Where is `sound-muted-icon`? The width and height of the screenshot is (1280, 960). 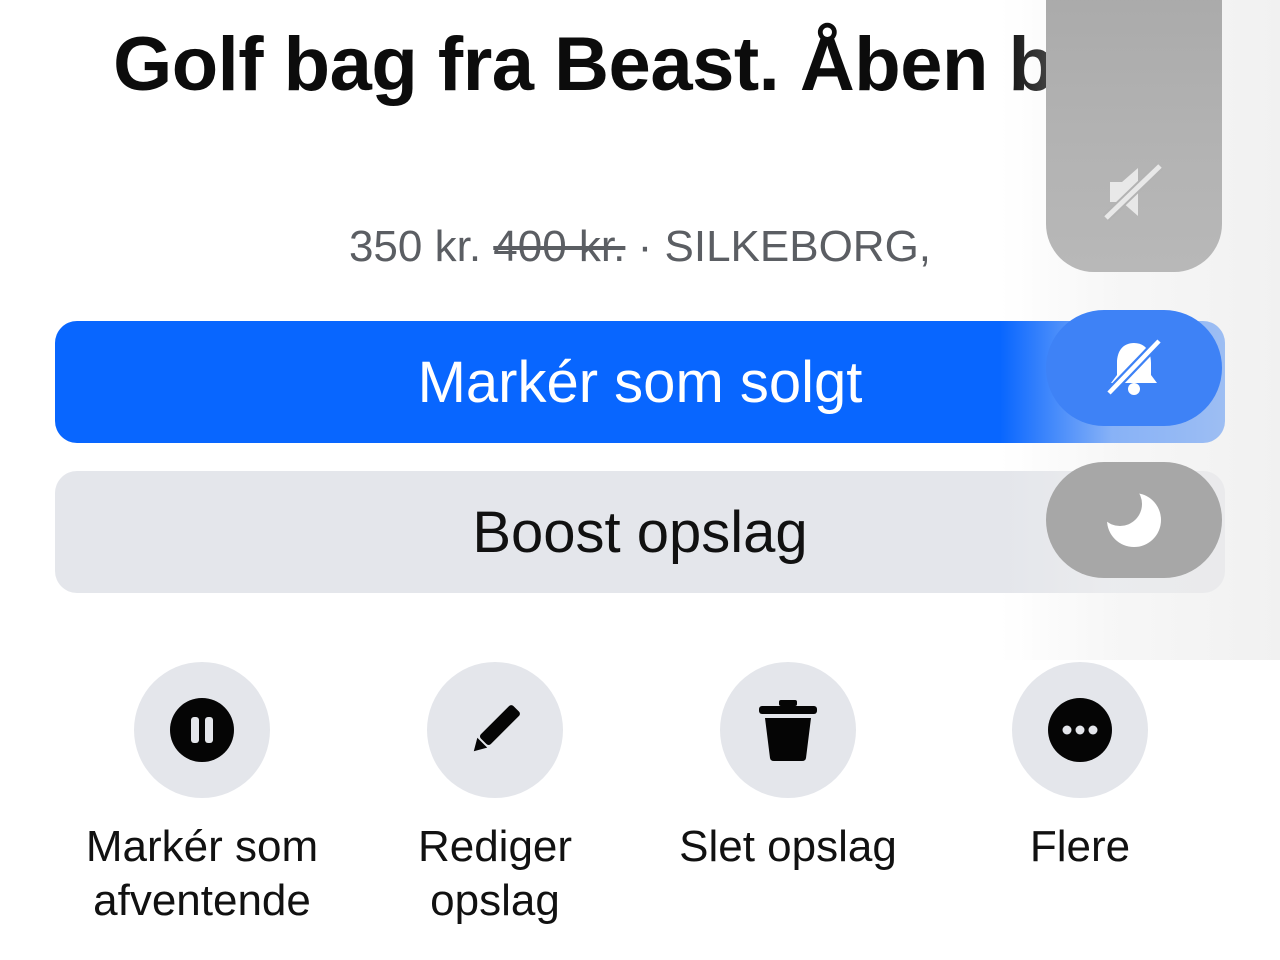
sound-muted-icon is located at coordinates (1133, 192).